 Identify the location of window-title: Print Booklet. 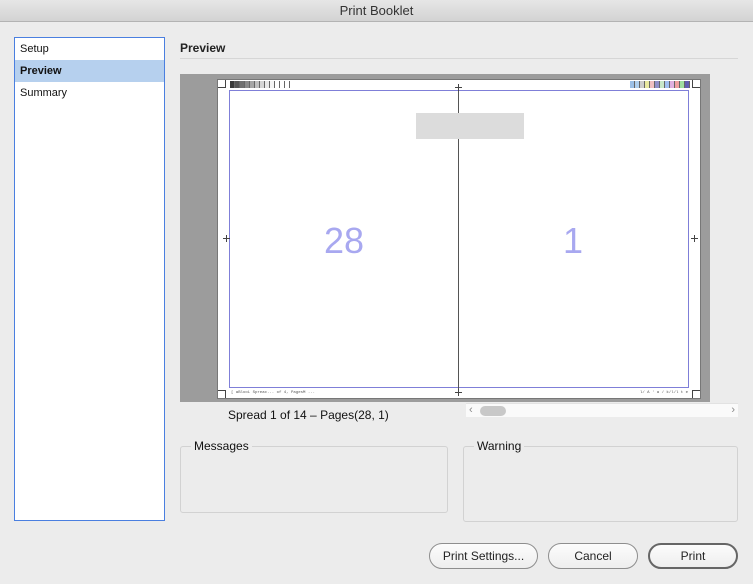
(376, 11).